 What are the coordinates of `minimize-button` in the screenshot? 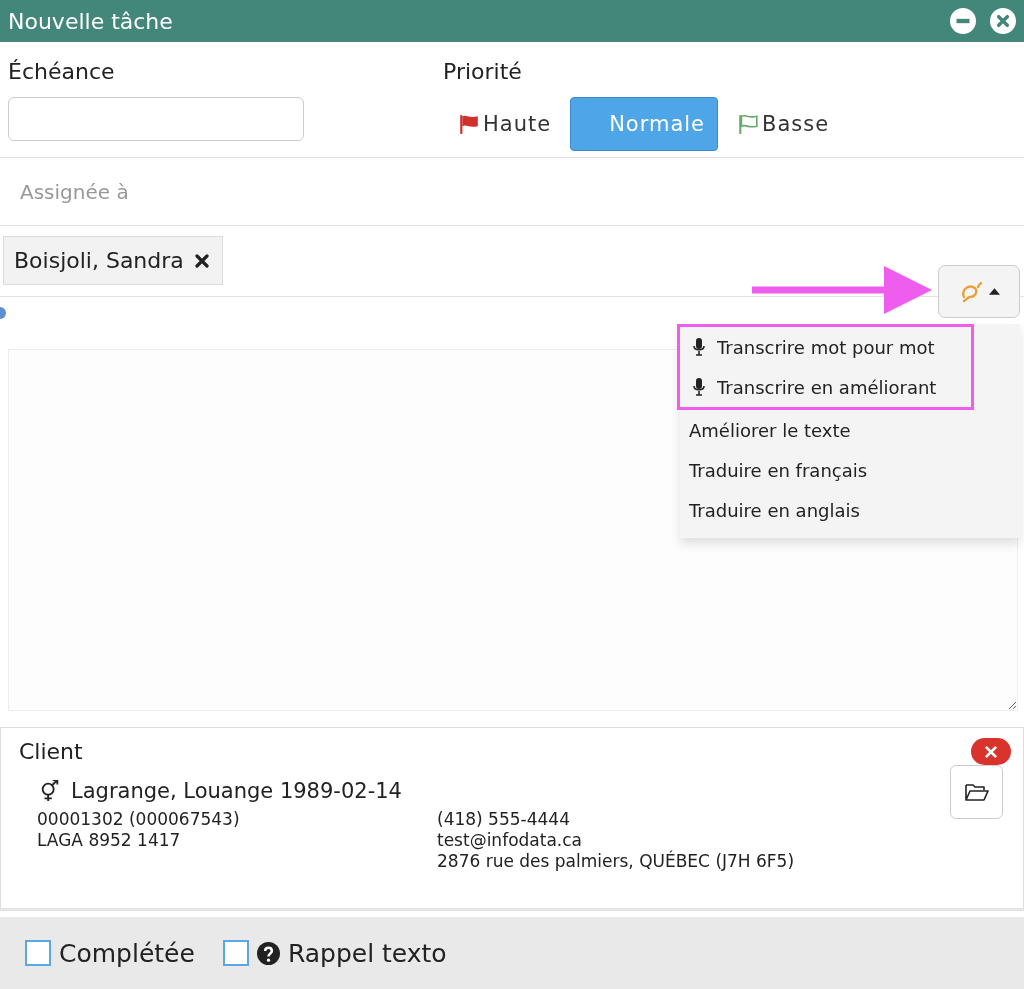 It's located at (963, 21).